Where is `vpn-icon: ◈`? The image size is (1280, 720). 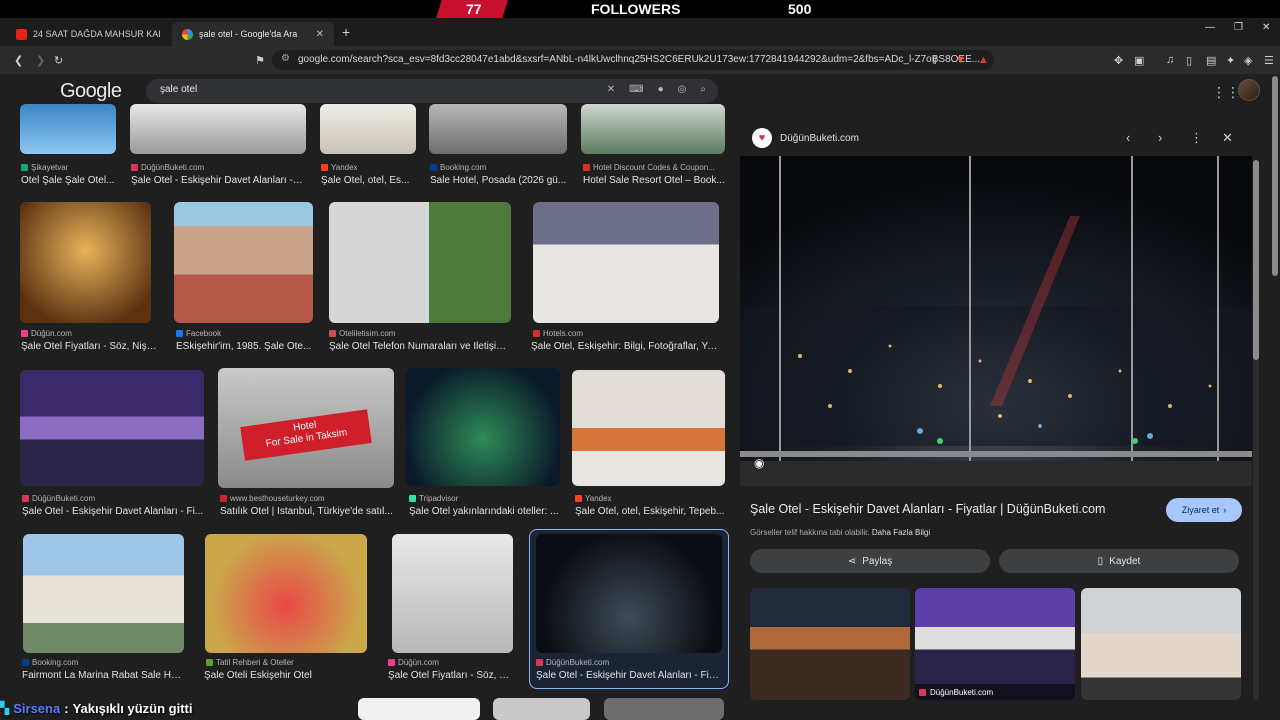 vpn-icon: ◈ is located at coordinates (1248, 60).